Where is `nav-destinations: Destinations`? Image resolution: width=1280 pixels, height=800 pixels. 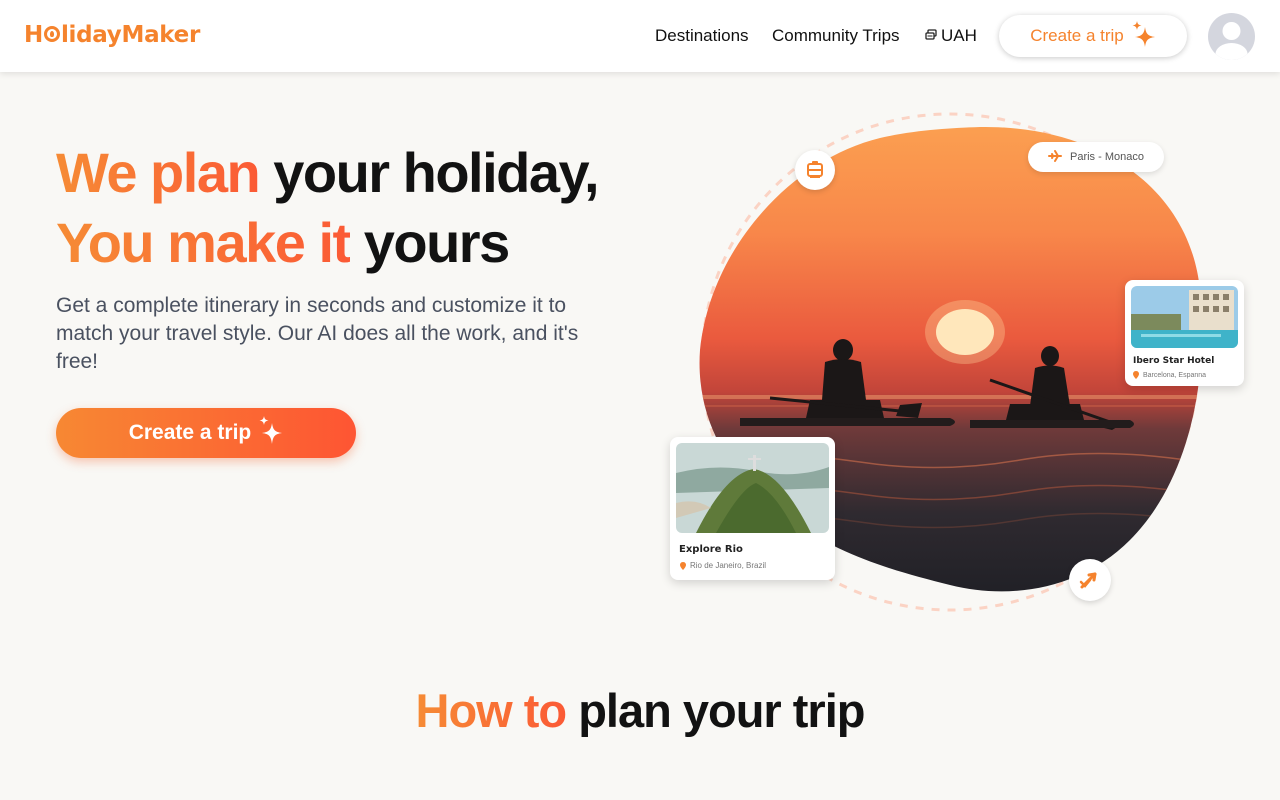 nav-destinations: Destinations is located at coordinates (702, 36).